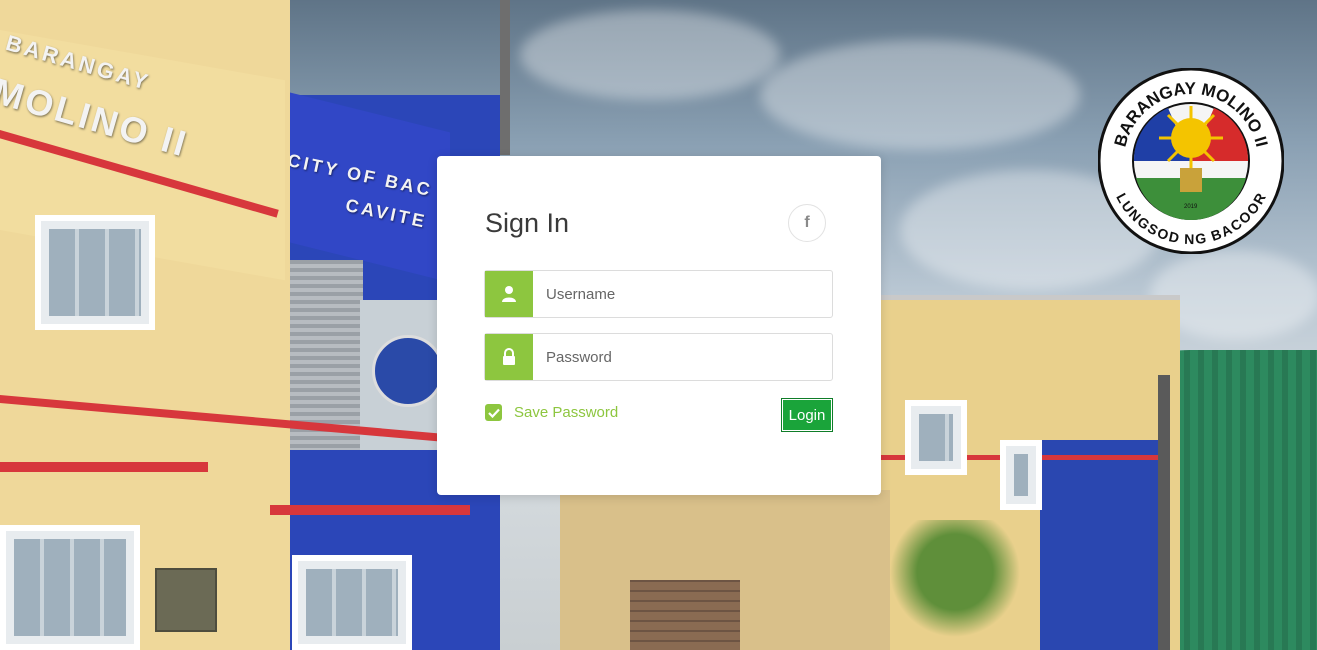 Image resolution: width=1317 pixels, height=650 pixels. Describe the element at coordinates (509, 294) in the screenshot. I see `user-icon` at that location.